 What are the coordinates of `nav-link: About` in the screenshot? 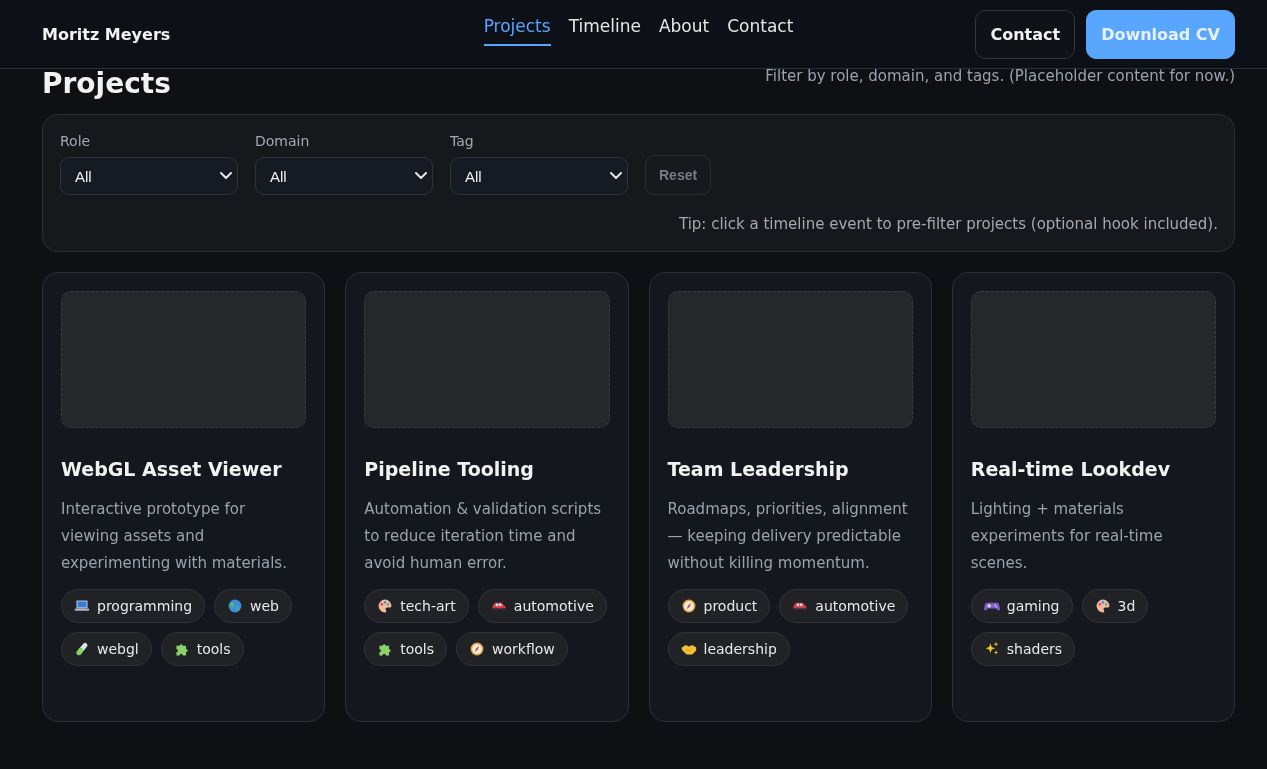 It's located at (684, 29).